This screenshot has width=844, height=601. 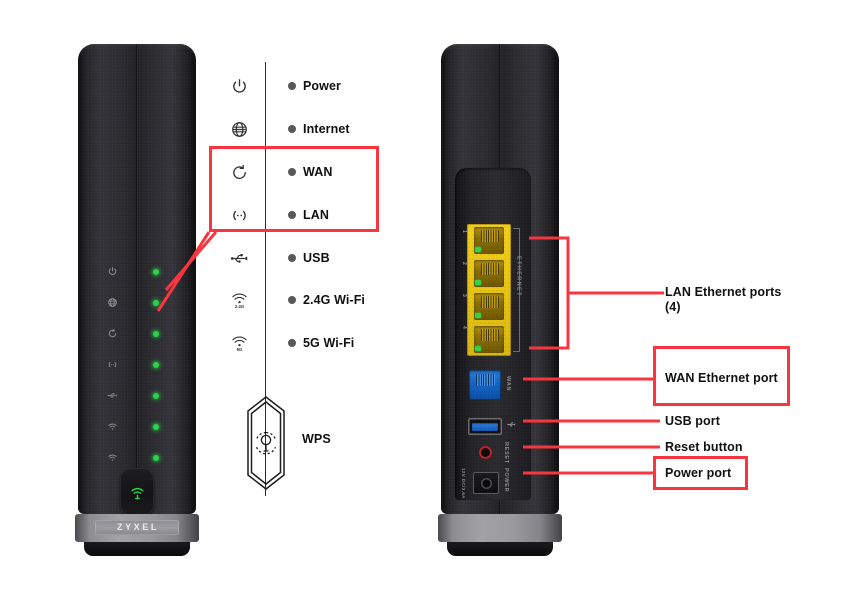 What do you see at coordinates (239, 258) in the screenshot?
I see `legend-icon-usb` at bounding box center [239, 258].